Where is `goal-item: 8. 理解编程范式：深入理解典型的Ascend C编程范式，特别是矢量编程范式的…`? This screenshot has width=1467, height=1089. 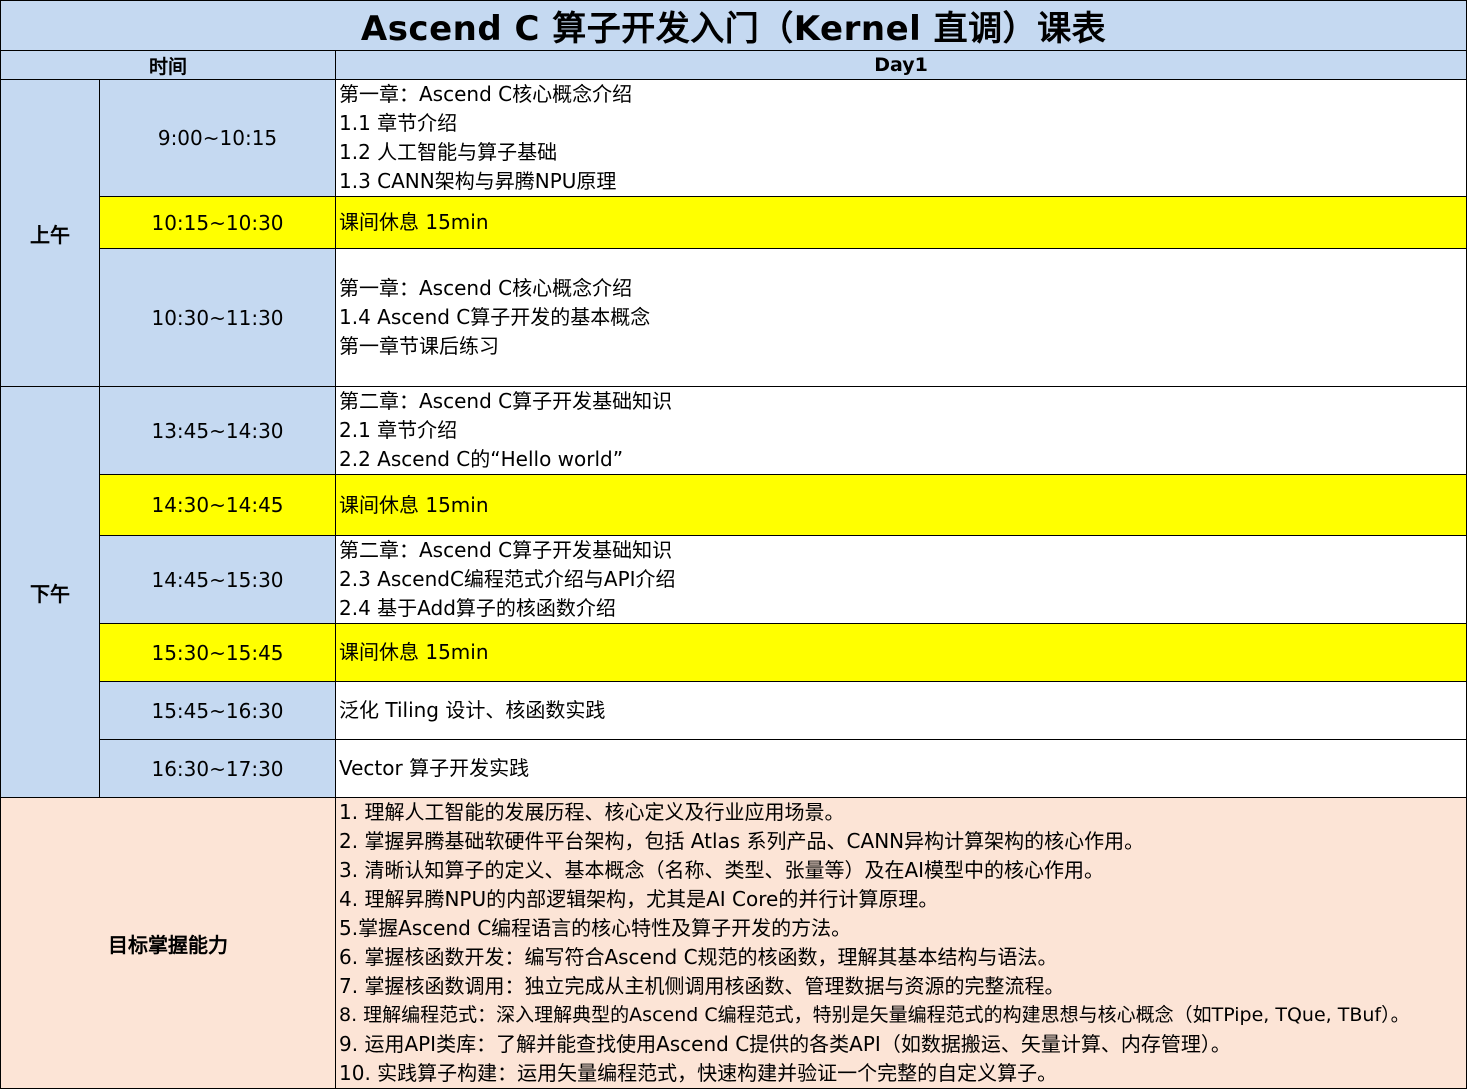
goal-item: 8. 理解编程范式：深入理解典型的Ascend C编程范式，特别是矢量编程范式的… is located at coordinates (874, 1015).